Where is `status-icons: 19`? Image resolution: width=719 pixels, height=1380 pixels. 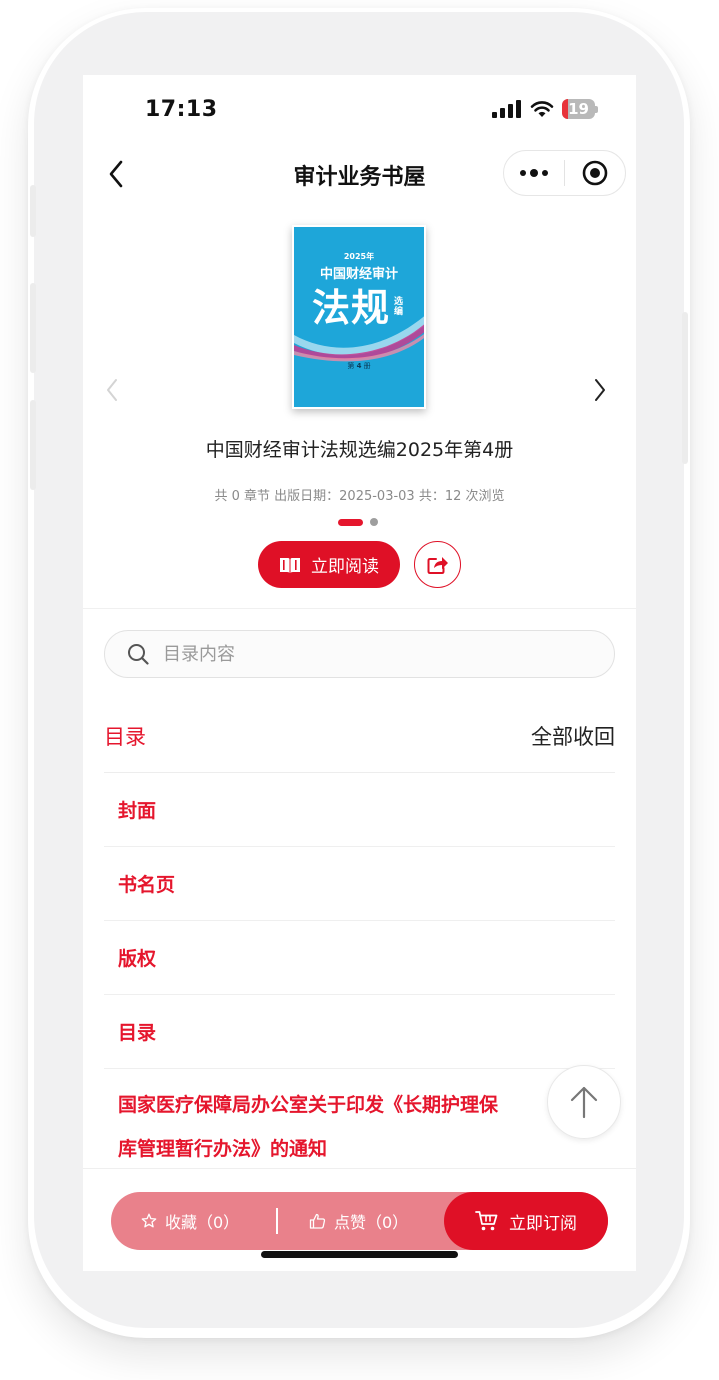 status-icons: 19 is located at coordinates (545, 109).